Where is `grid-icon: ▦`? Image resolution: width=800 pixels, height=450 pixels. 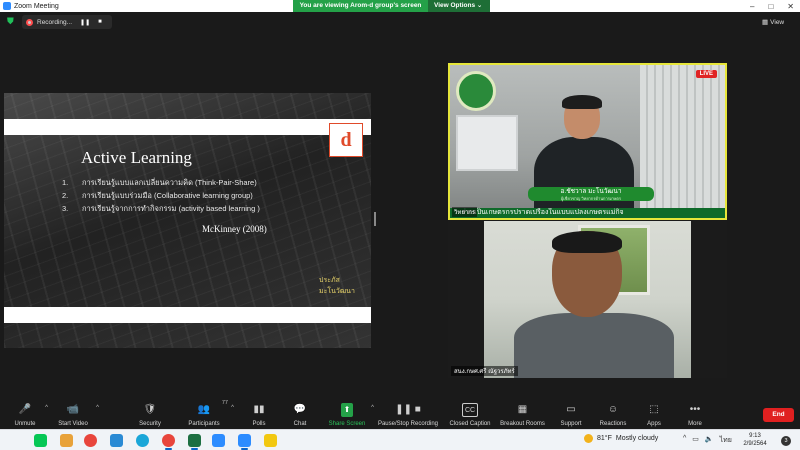 grid-icon: ▦ is located at coordinates (765, 22).